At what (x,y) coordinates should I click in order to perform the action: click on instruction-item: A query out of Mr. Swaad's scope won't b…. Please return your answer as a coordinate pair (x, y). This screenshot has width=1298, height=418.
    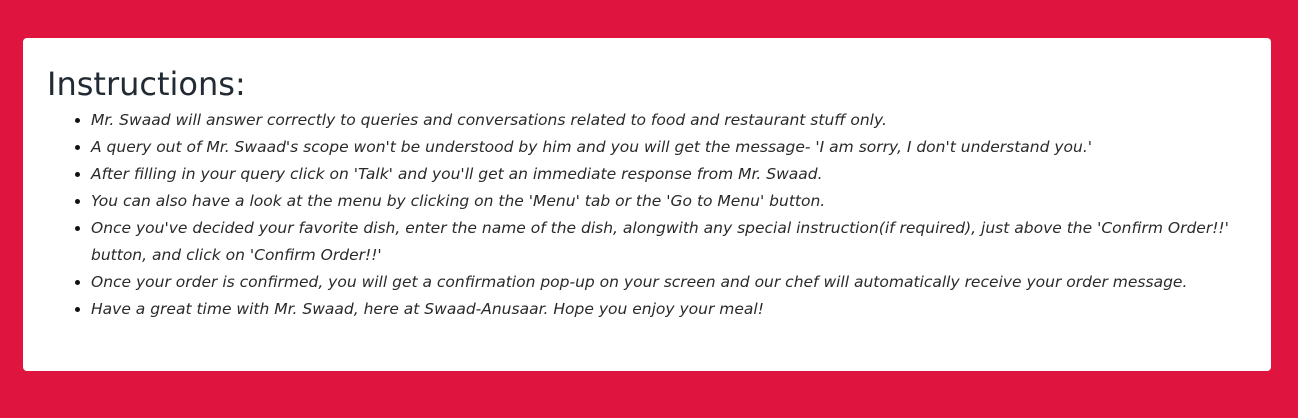
    Looking at the image, I should click on (669, 147).